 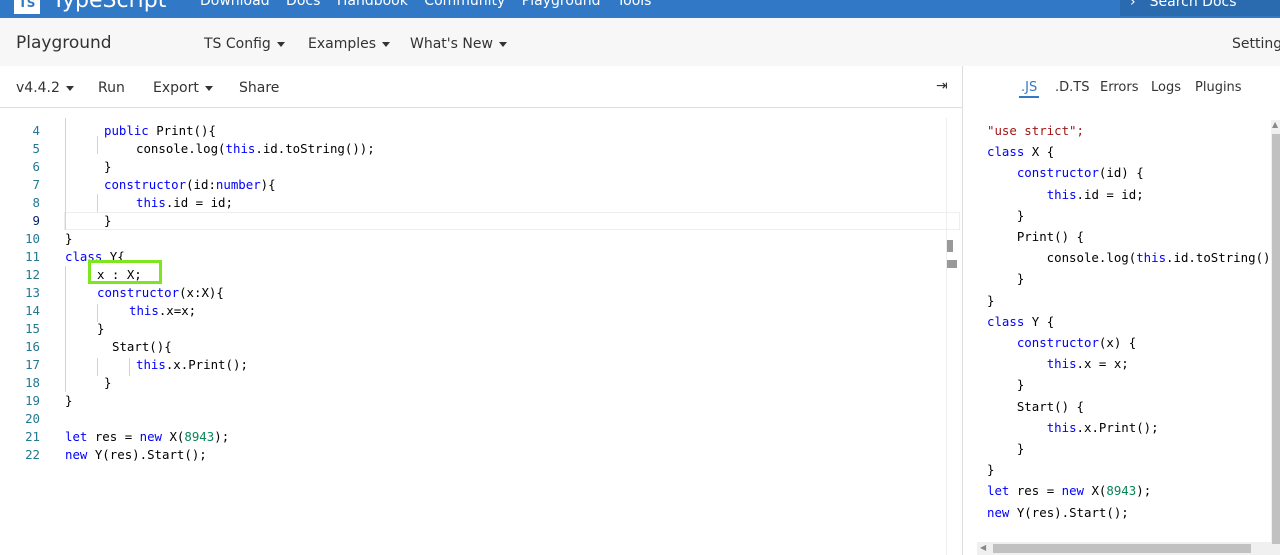 I want to click on line-code: console.log(this.id.toString());, so click(x=255, y=148).